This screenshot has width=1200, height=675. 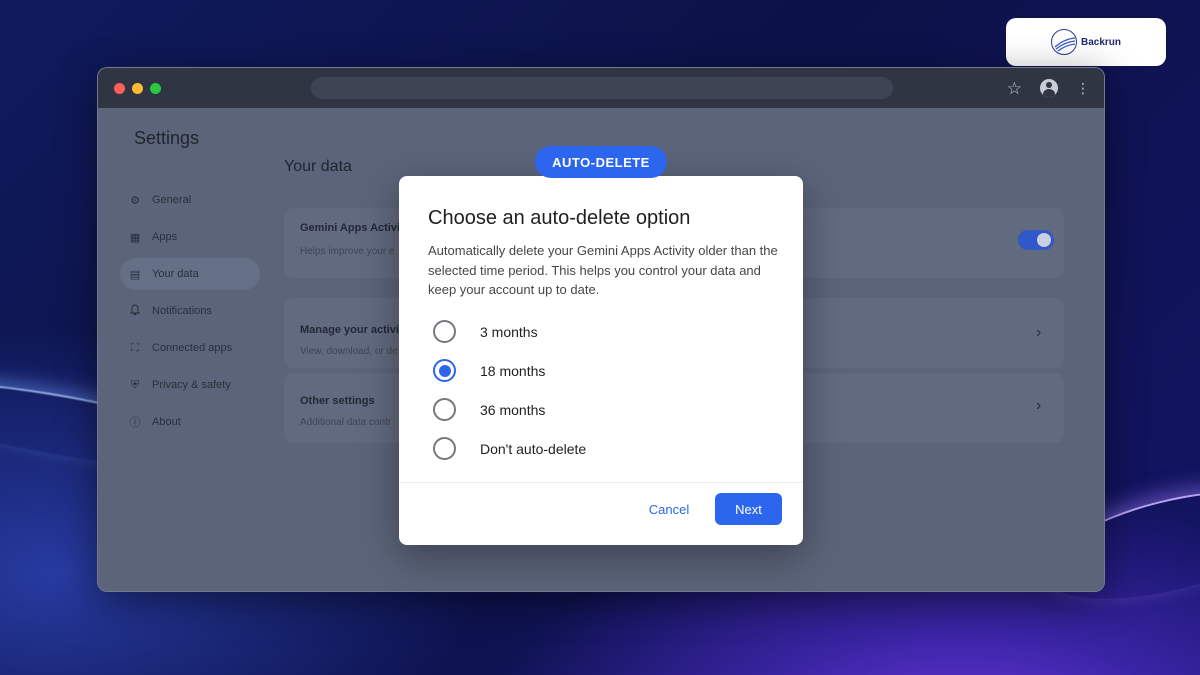 What do you see at coordinates (172, 200) in the screenshot?
I see `sidebar-item-label: General` at bounding box center [172, 200].